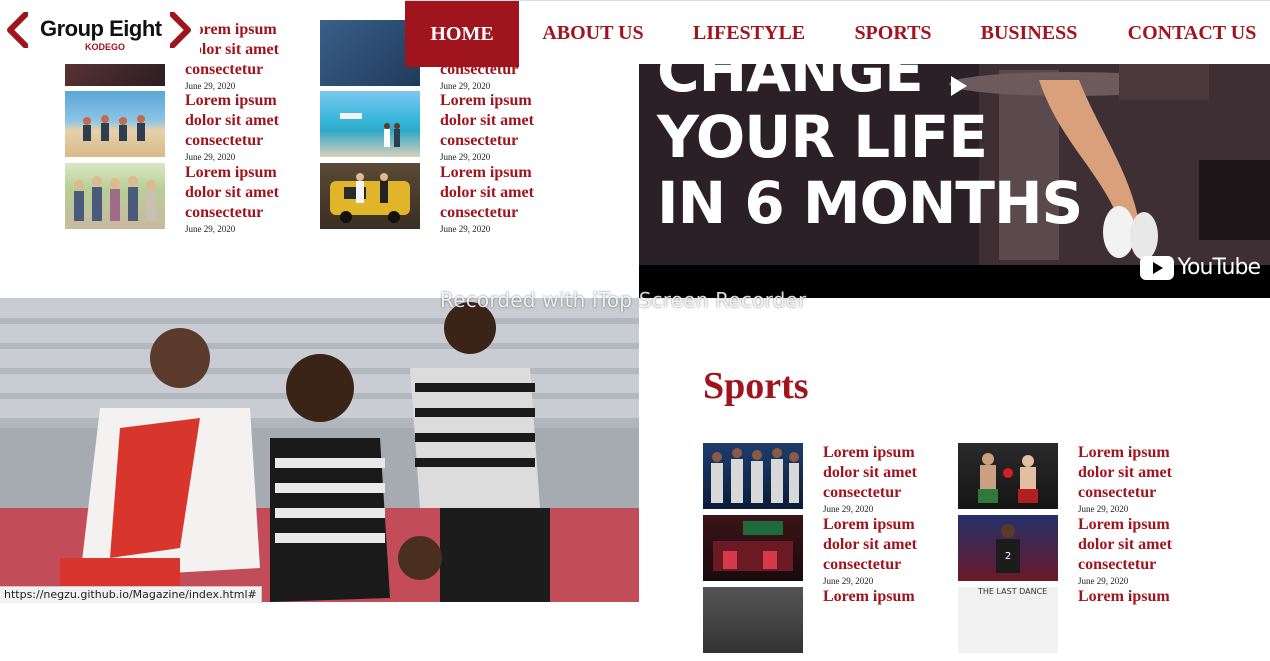 The image size is (1270, 661). I want to click on svg-text: 2, so click(1008, 556).